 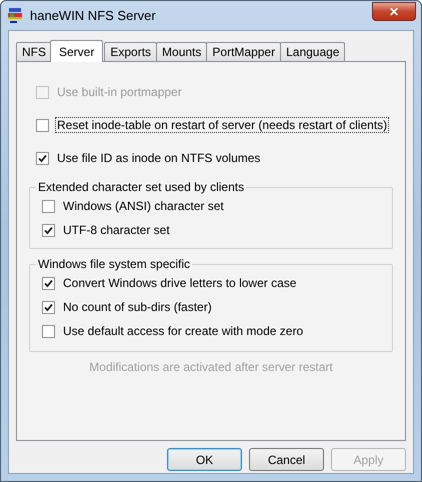 What do you see at coordinates (93, 15) in the screenshot?
I see `window-title: haneWIN NFS Server` at bounding box center [93, 15].